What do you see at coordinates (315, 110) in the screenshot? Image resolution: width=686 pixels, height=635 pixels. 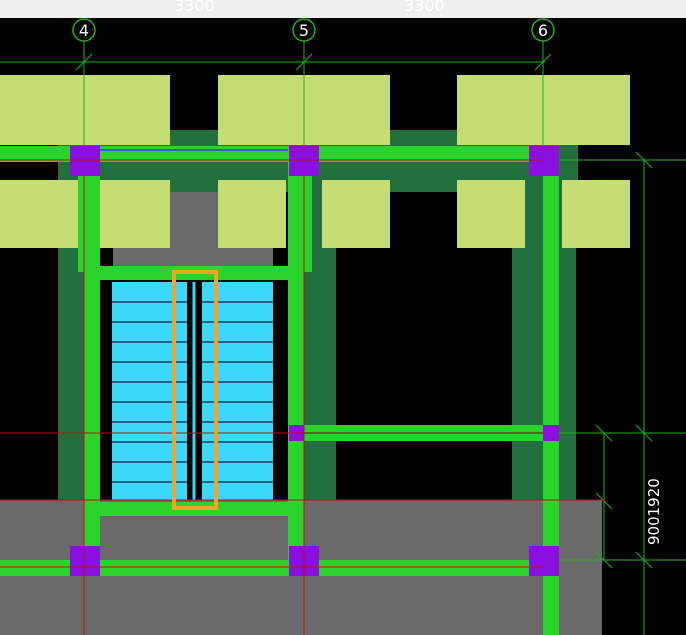 I see `slab-row-top` at bounding box center [315, 110].